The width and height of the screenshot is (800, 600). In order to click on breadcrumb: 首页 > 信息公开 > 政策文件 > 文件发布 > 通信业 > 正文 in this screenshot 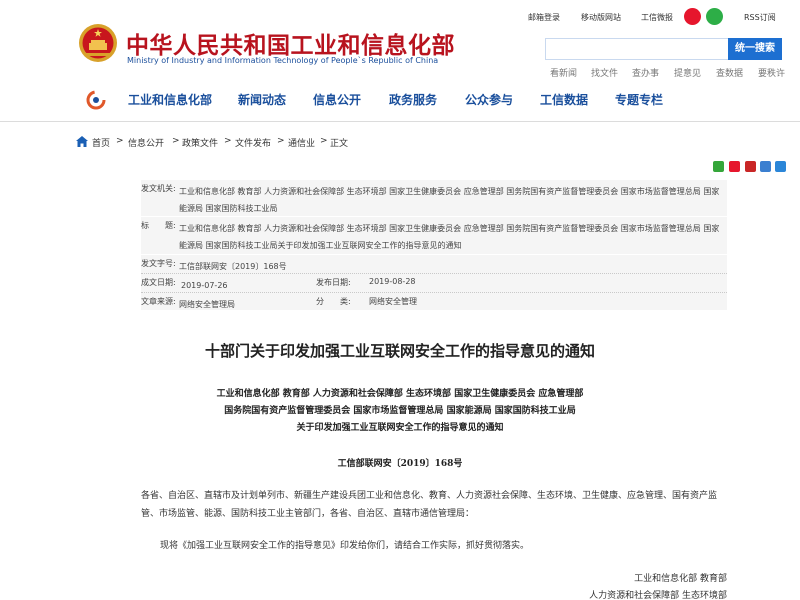, I will do `click(434, 143)`.